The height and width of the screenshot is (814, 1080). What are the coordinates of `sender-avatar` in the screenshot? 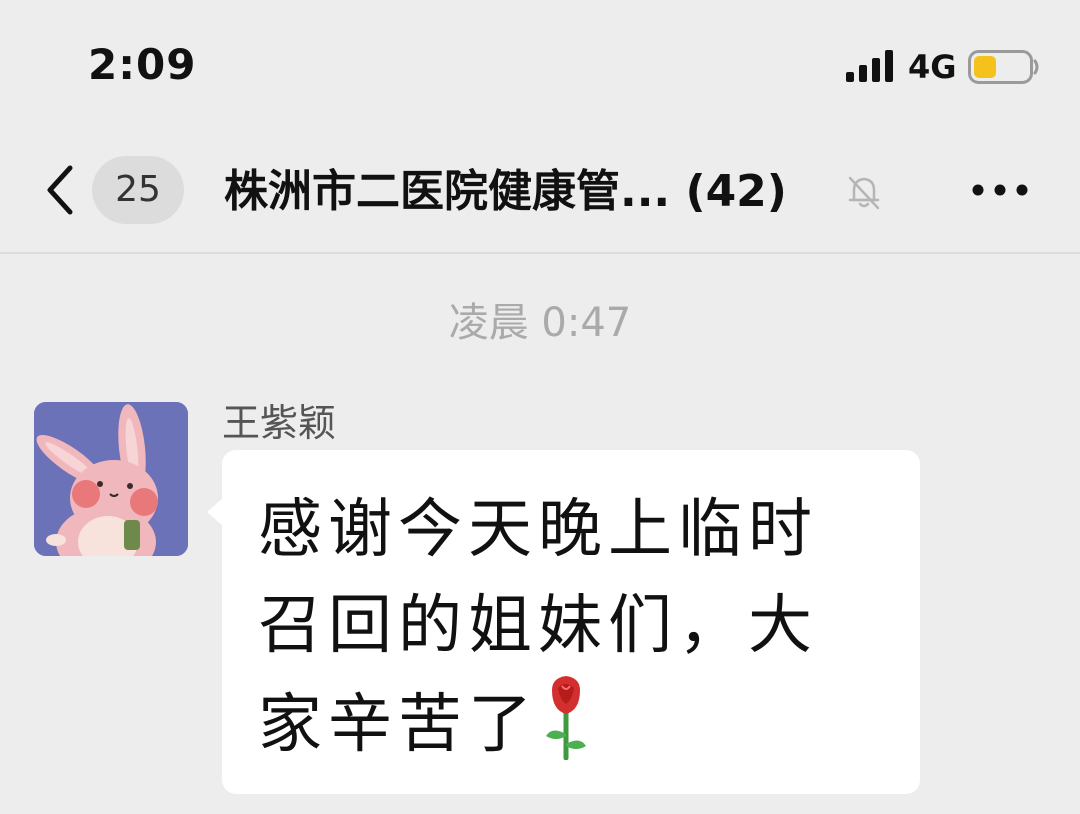 It's located at (111, 479).